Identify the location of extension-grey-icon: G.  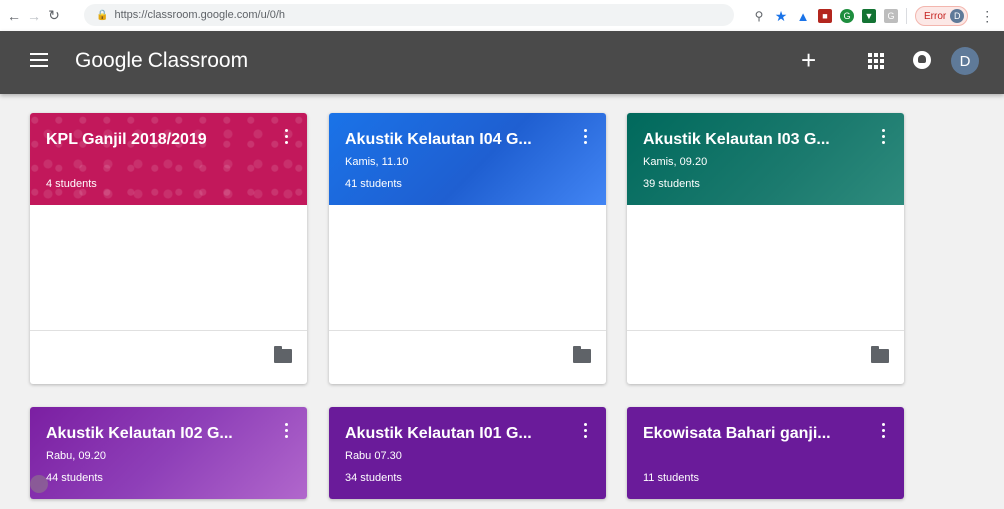
(891, 16).